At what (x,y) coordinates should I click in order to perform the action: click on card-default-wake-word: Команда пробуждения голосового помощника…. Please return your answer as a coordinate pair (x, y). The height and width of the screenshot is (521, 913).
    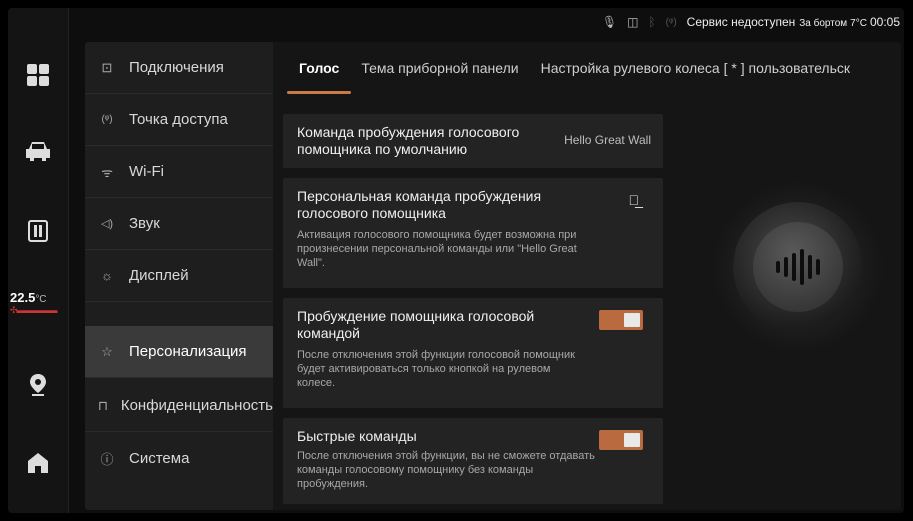
    Looking at the image, I should click on (473, 141).